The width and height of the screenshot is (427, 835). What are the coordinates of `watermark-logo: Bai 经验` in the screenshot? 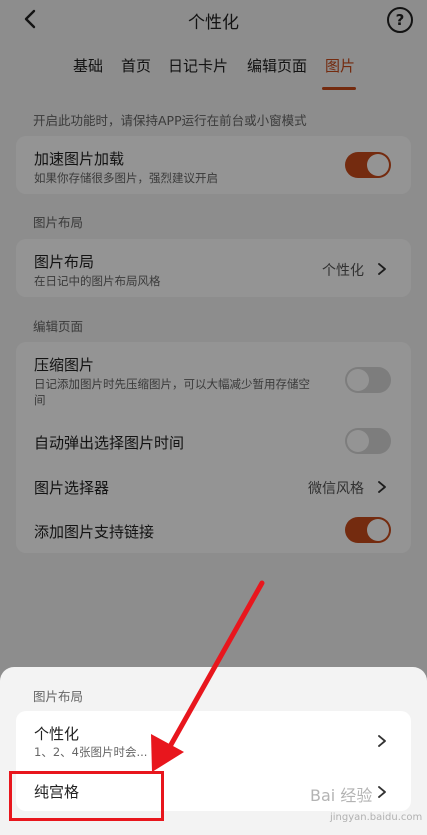 It's located at (341, 795).